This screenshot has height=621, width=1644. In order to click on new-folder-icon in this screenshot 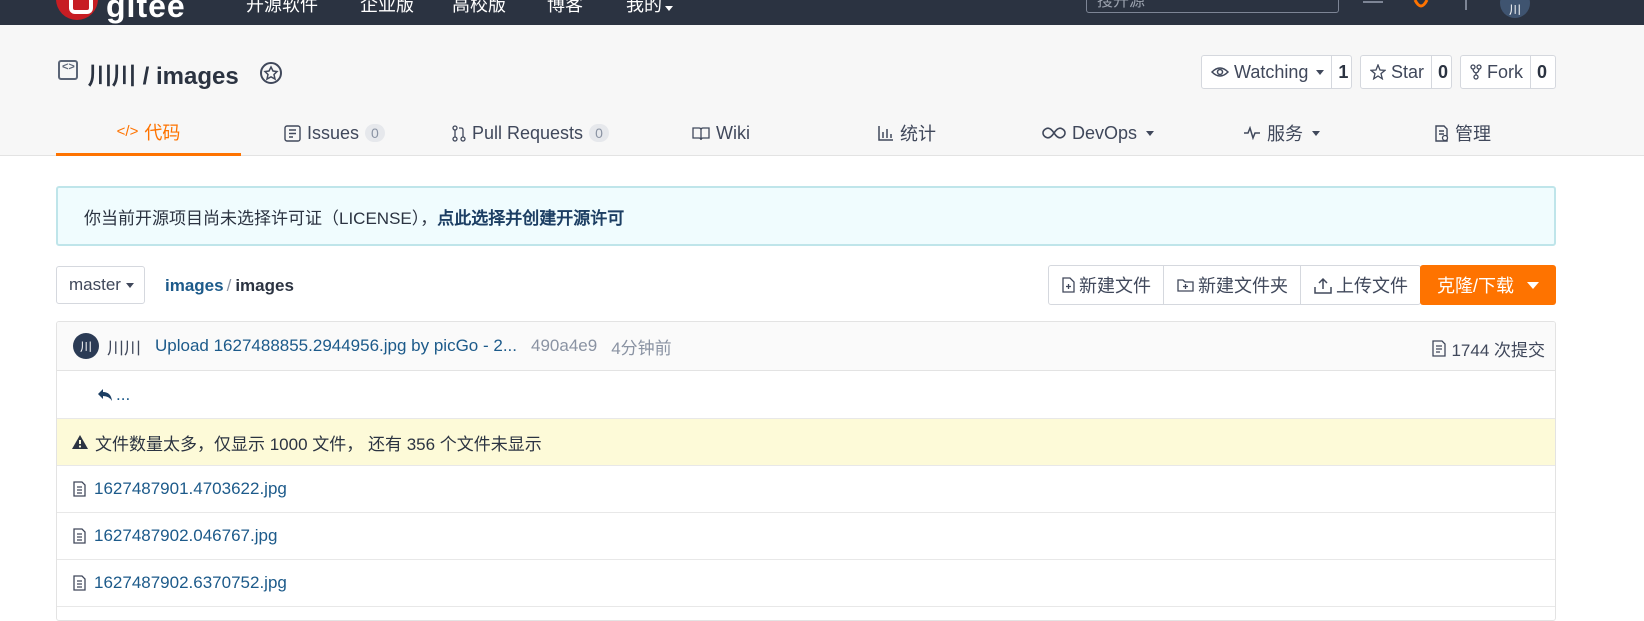, I will do `click(1185, 285)`.